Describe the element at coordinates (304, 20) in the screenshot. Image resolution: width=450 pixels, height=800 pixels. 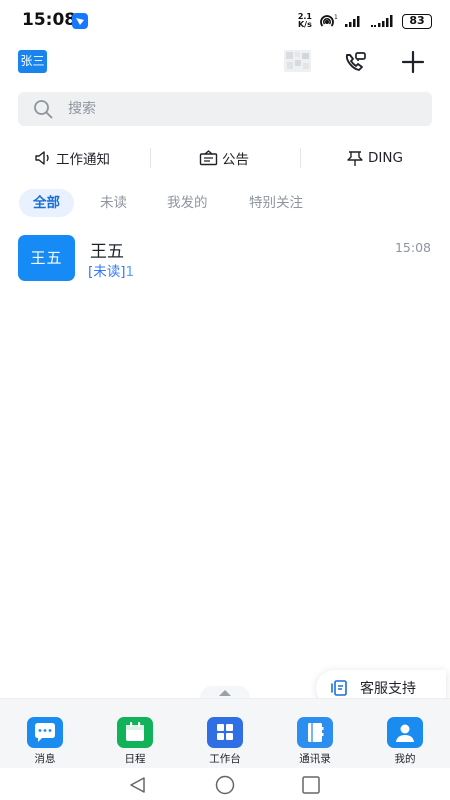
I see `network-speed: 2.1 K/s` at that location.